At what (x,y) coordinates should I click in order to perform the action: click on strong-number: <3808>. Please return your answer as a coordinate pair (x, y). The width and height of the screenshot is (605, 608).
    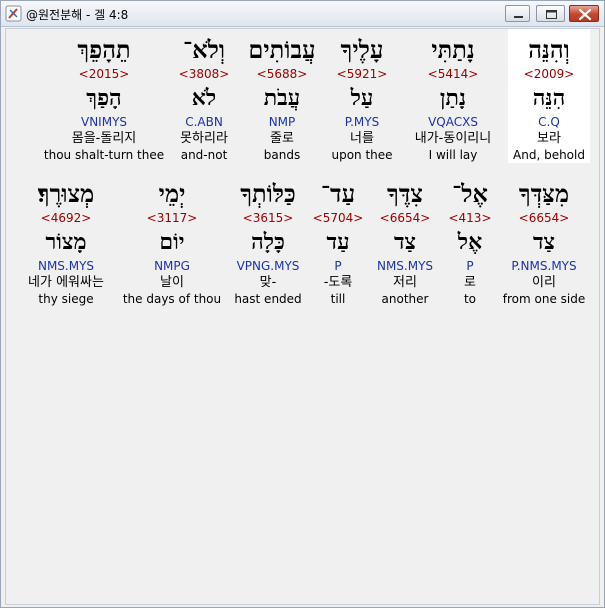
    Looking at the image, I should click on (204, 74).